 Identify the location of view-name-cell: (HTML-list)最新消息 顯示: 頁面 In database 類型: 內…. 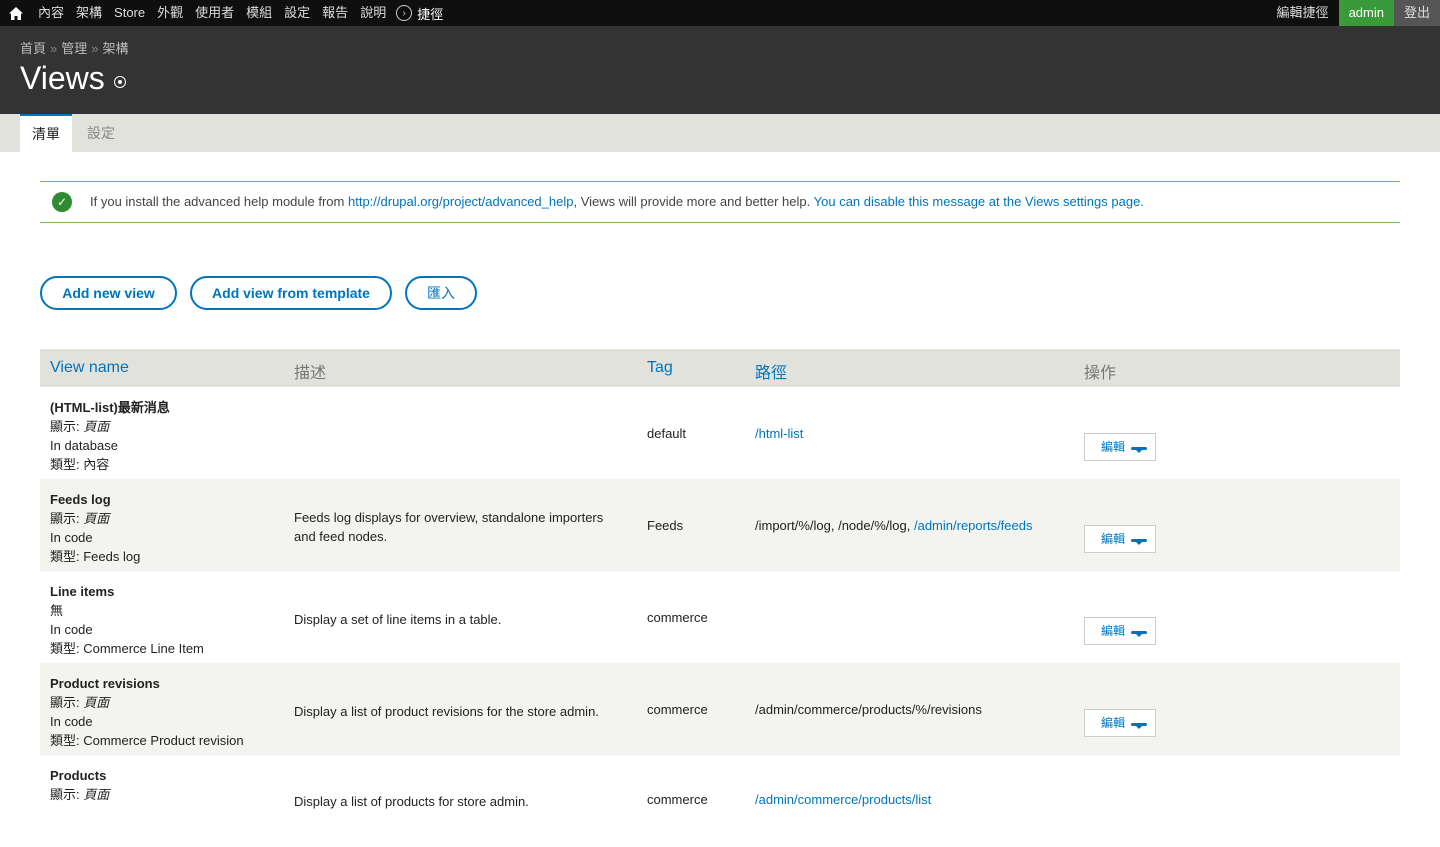
(110, 436).